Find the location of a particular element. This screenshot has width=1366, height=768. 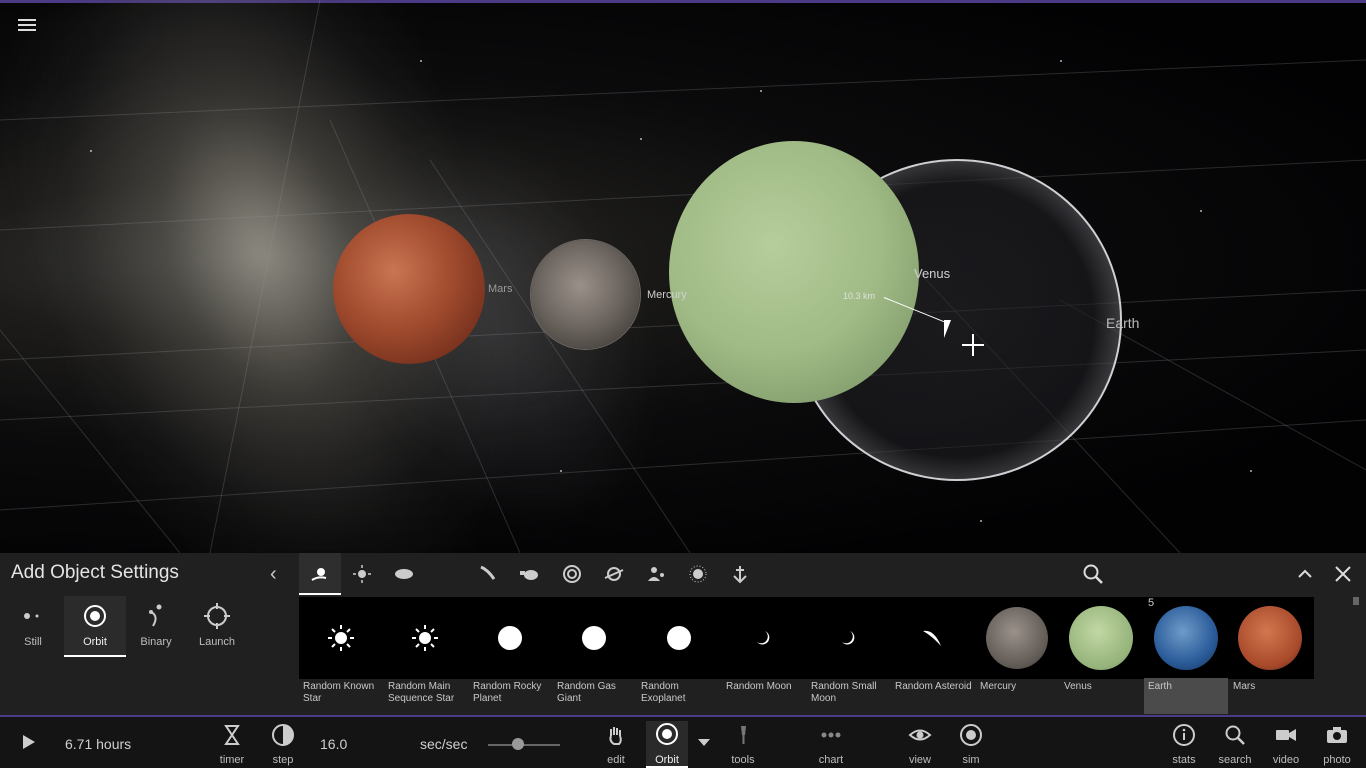

item-name: Random Gas Giant is located at coordinates (586, 692).